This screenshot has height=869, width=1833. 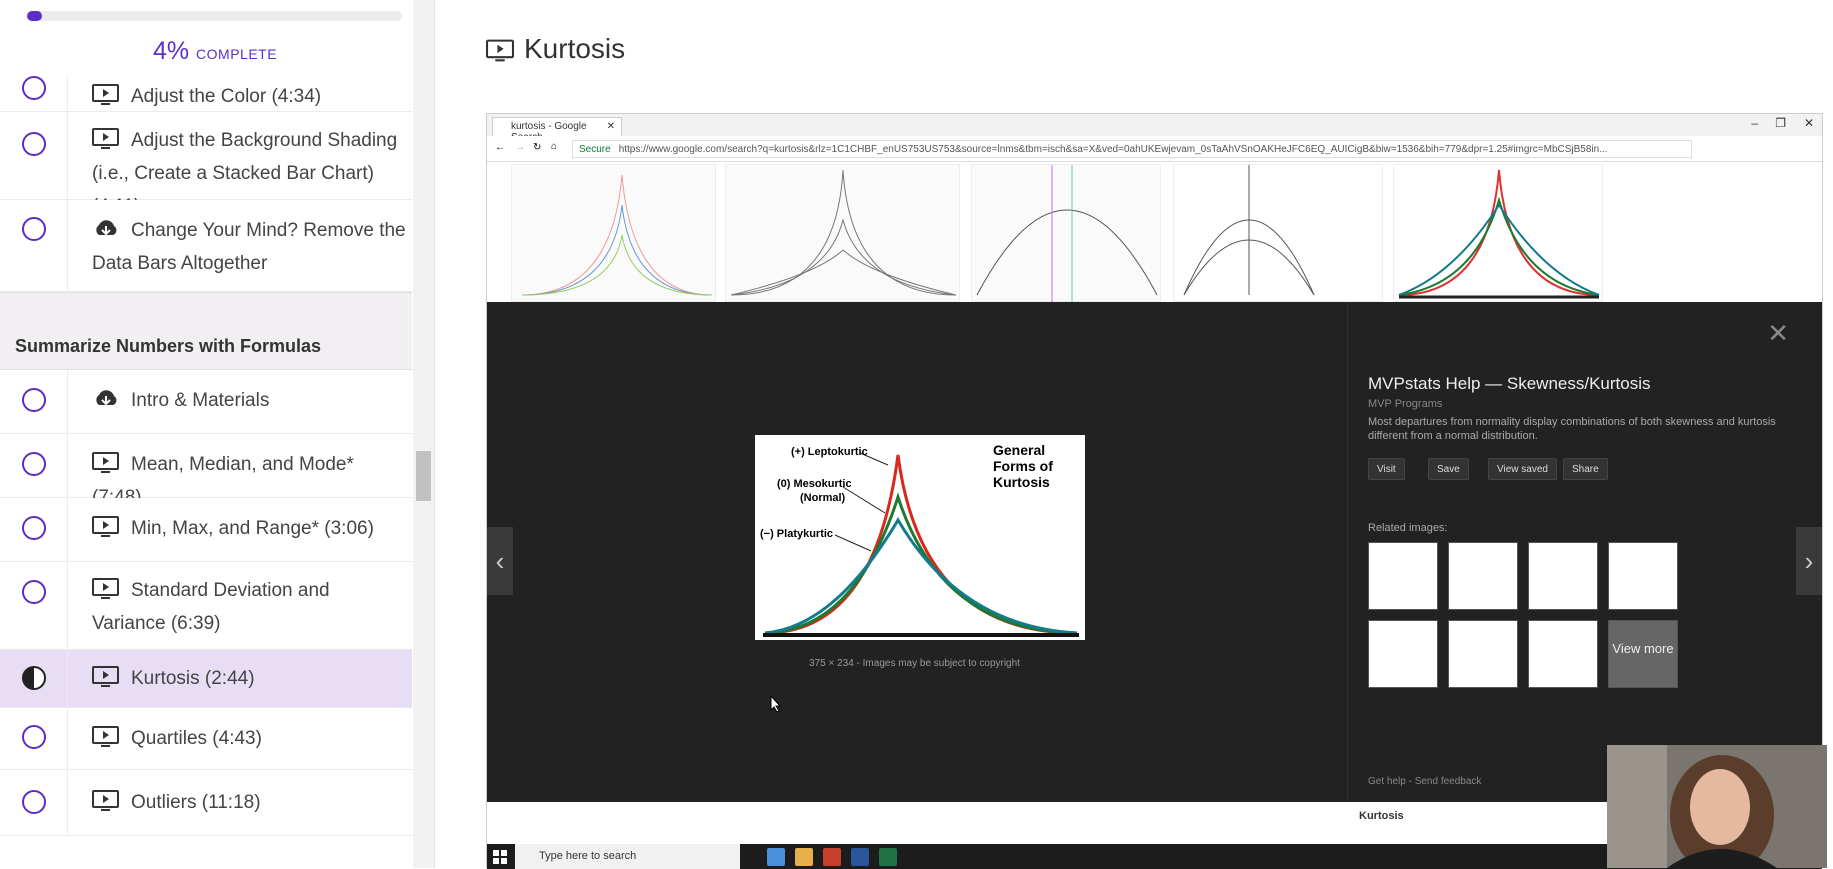 I want to click on secure-label: Secure, so click(x=595, y=149).